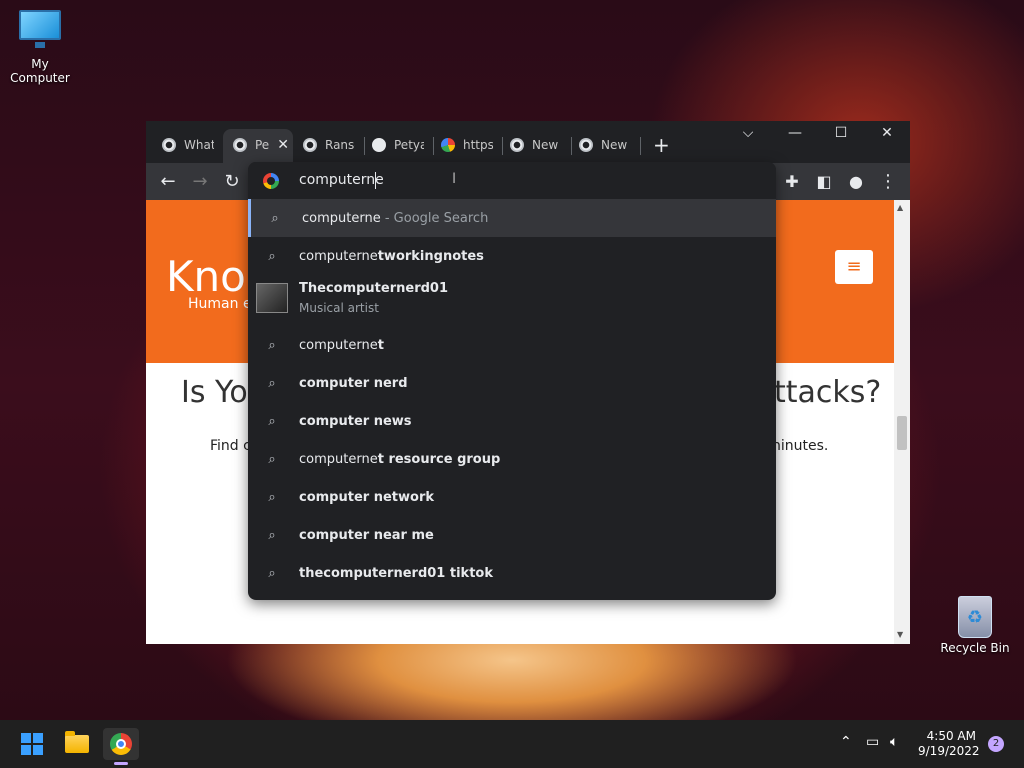  I want to click on tab-https: https:, so click(467, 145).